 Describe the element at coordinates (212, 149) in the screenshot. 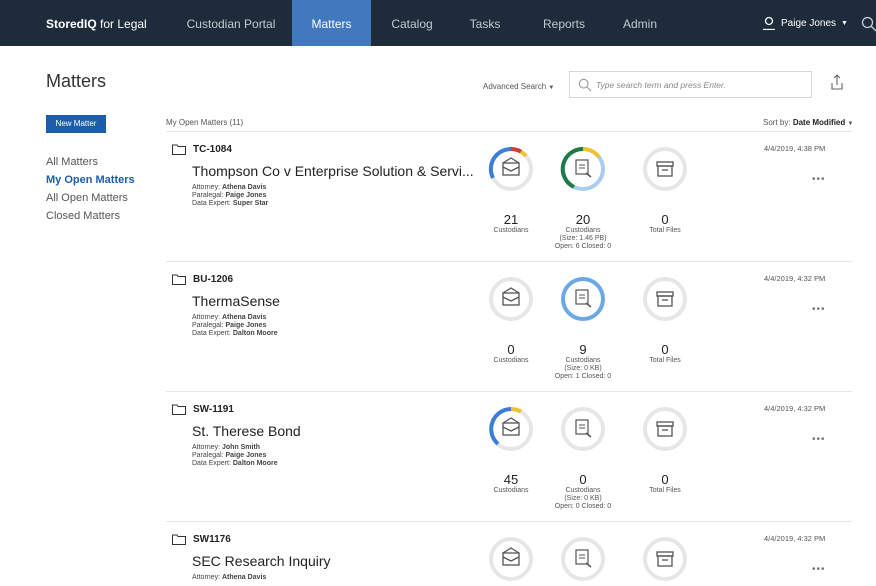

I see `matter-id: TC-1084` at that location.